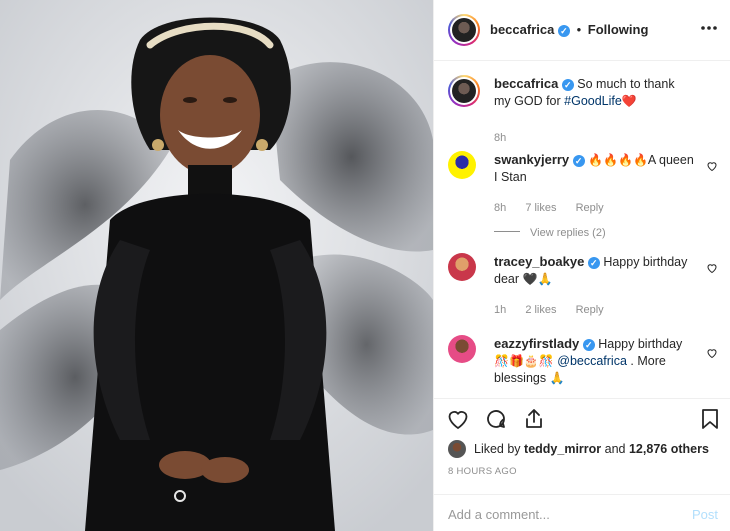  I want to click on comment-meta: 1h 2 likes Reply, so click(594, 310).